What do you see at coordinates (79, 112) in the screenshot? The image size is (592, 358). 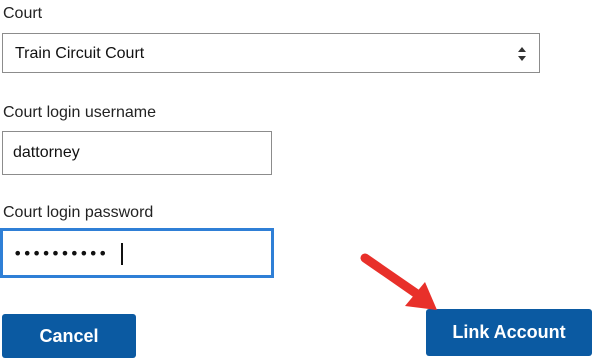 I see `username-label: Court login username` at bounding box center [79, 112].